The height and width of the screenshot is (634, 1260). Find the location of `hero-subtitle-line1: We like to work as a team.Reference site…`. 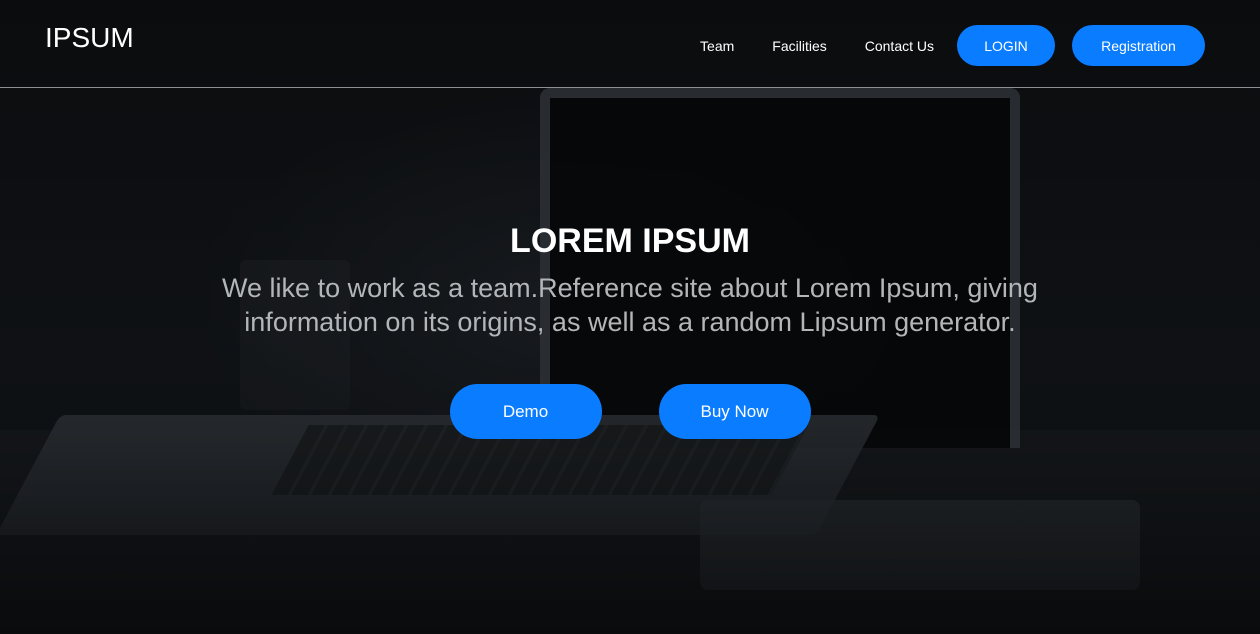

hero-subtitle-line1: We like to work as a team.Reference site… is located at coordinates (630, 288).